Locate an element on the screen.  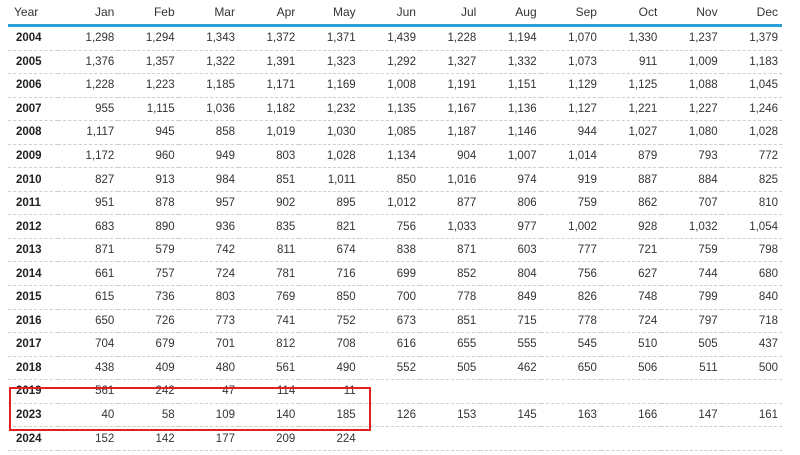
column-header-oct: Oct is located at coordinates (631, 13).